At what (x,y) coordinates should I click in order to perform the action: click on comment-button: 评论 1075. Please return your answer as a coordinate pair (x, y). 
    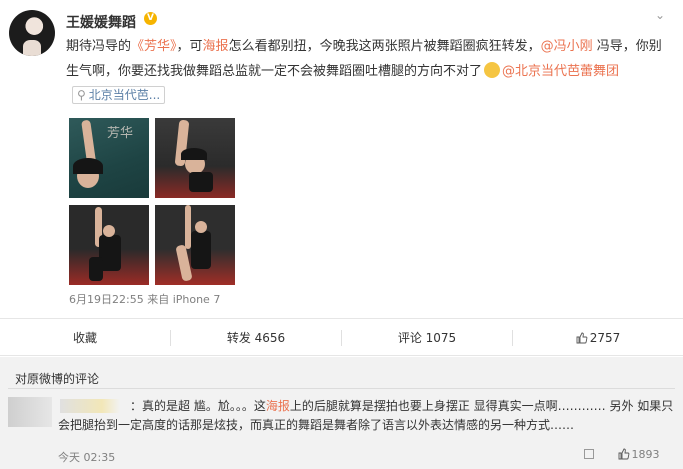
    Looking at the image, I should click on (427, 338).